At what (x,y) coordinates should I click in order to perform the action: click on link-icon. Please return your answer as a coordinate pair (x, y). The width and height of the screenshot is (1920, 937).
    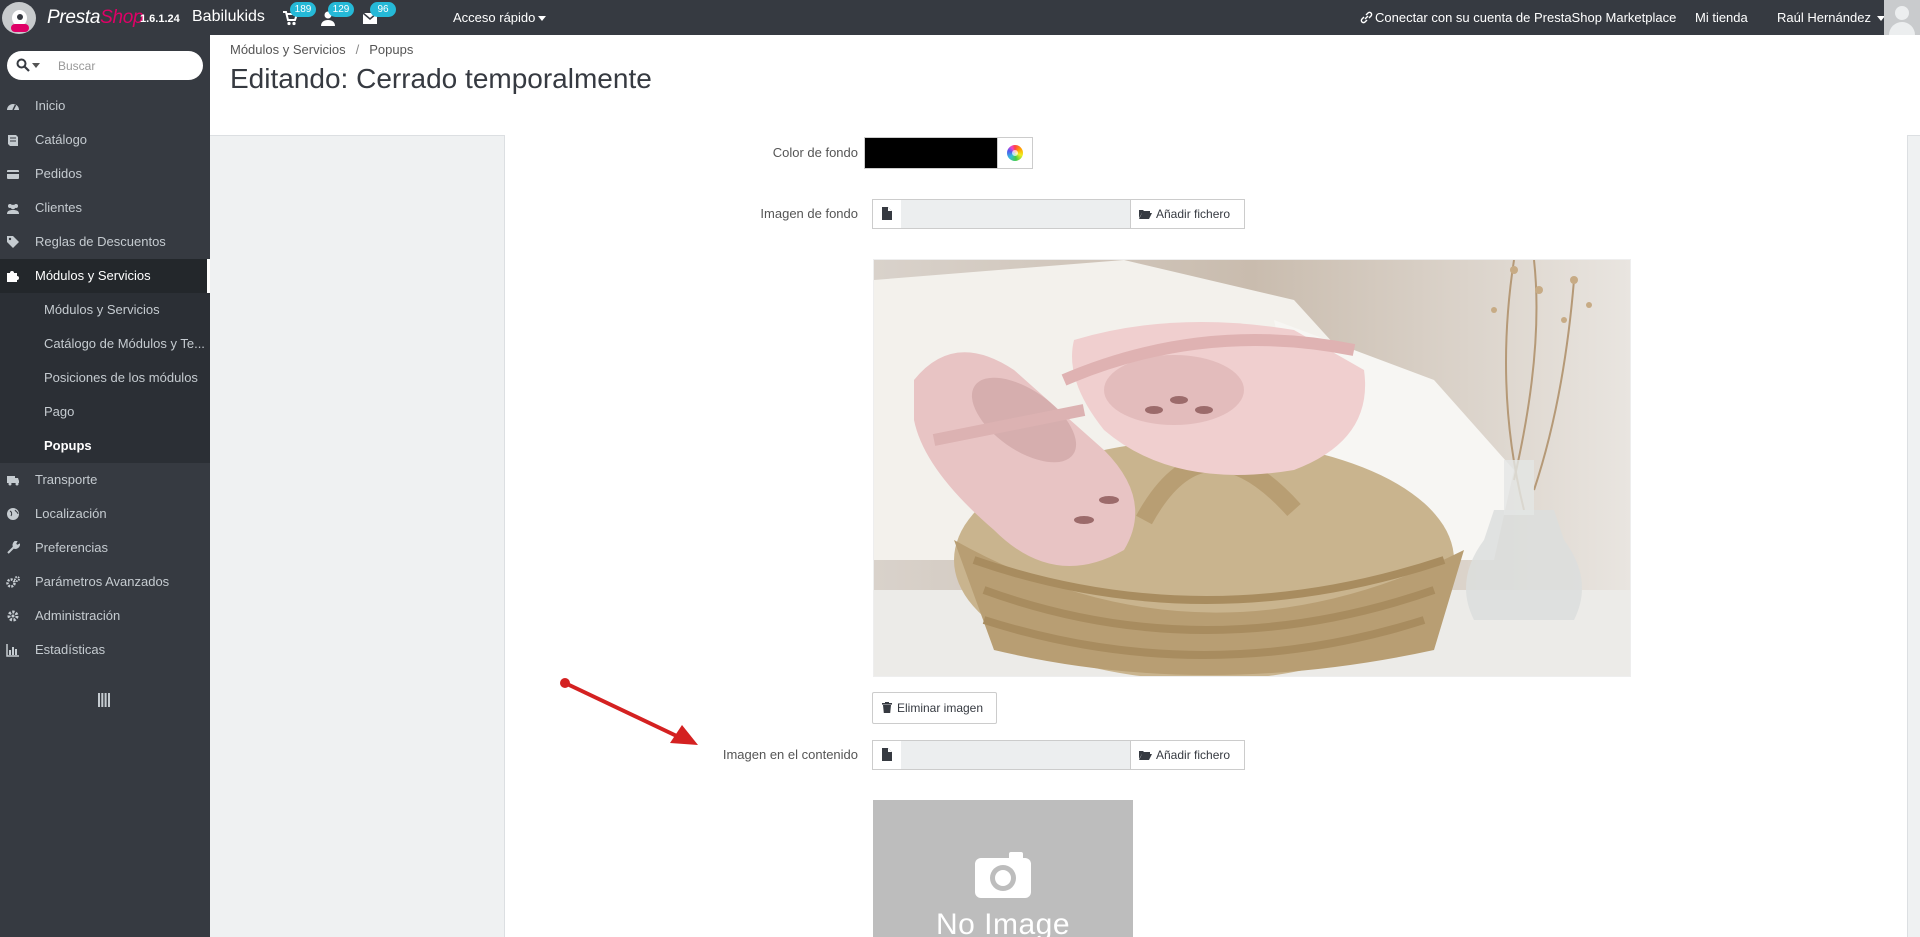
    Looking at the image, I should click on (1366, 17).